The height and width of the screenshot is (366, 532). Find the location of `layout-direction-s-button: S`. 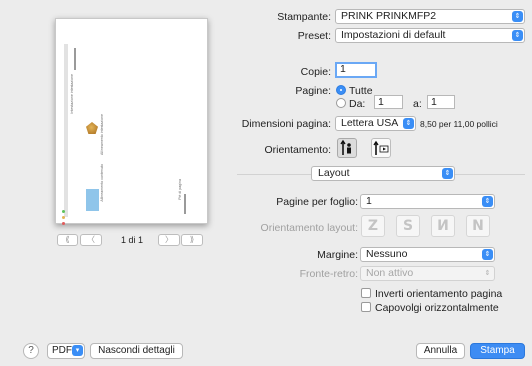

layout-direction-s-button: S is located at coordinates (408, 226).